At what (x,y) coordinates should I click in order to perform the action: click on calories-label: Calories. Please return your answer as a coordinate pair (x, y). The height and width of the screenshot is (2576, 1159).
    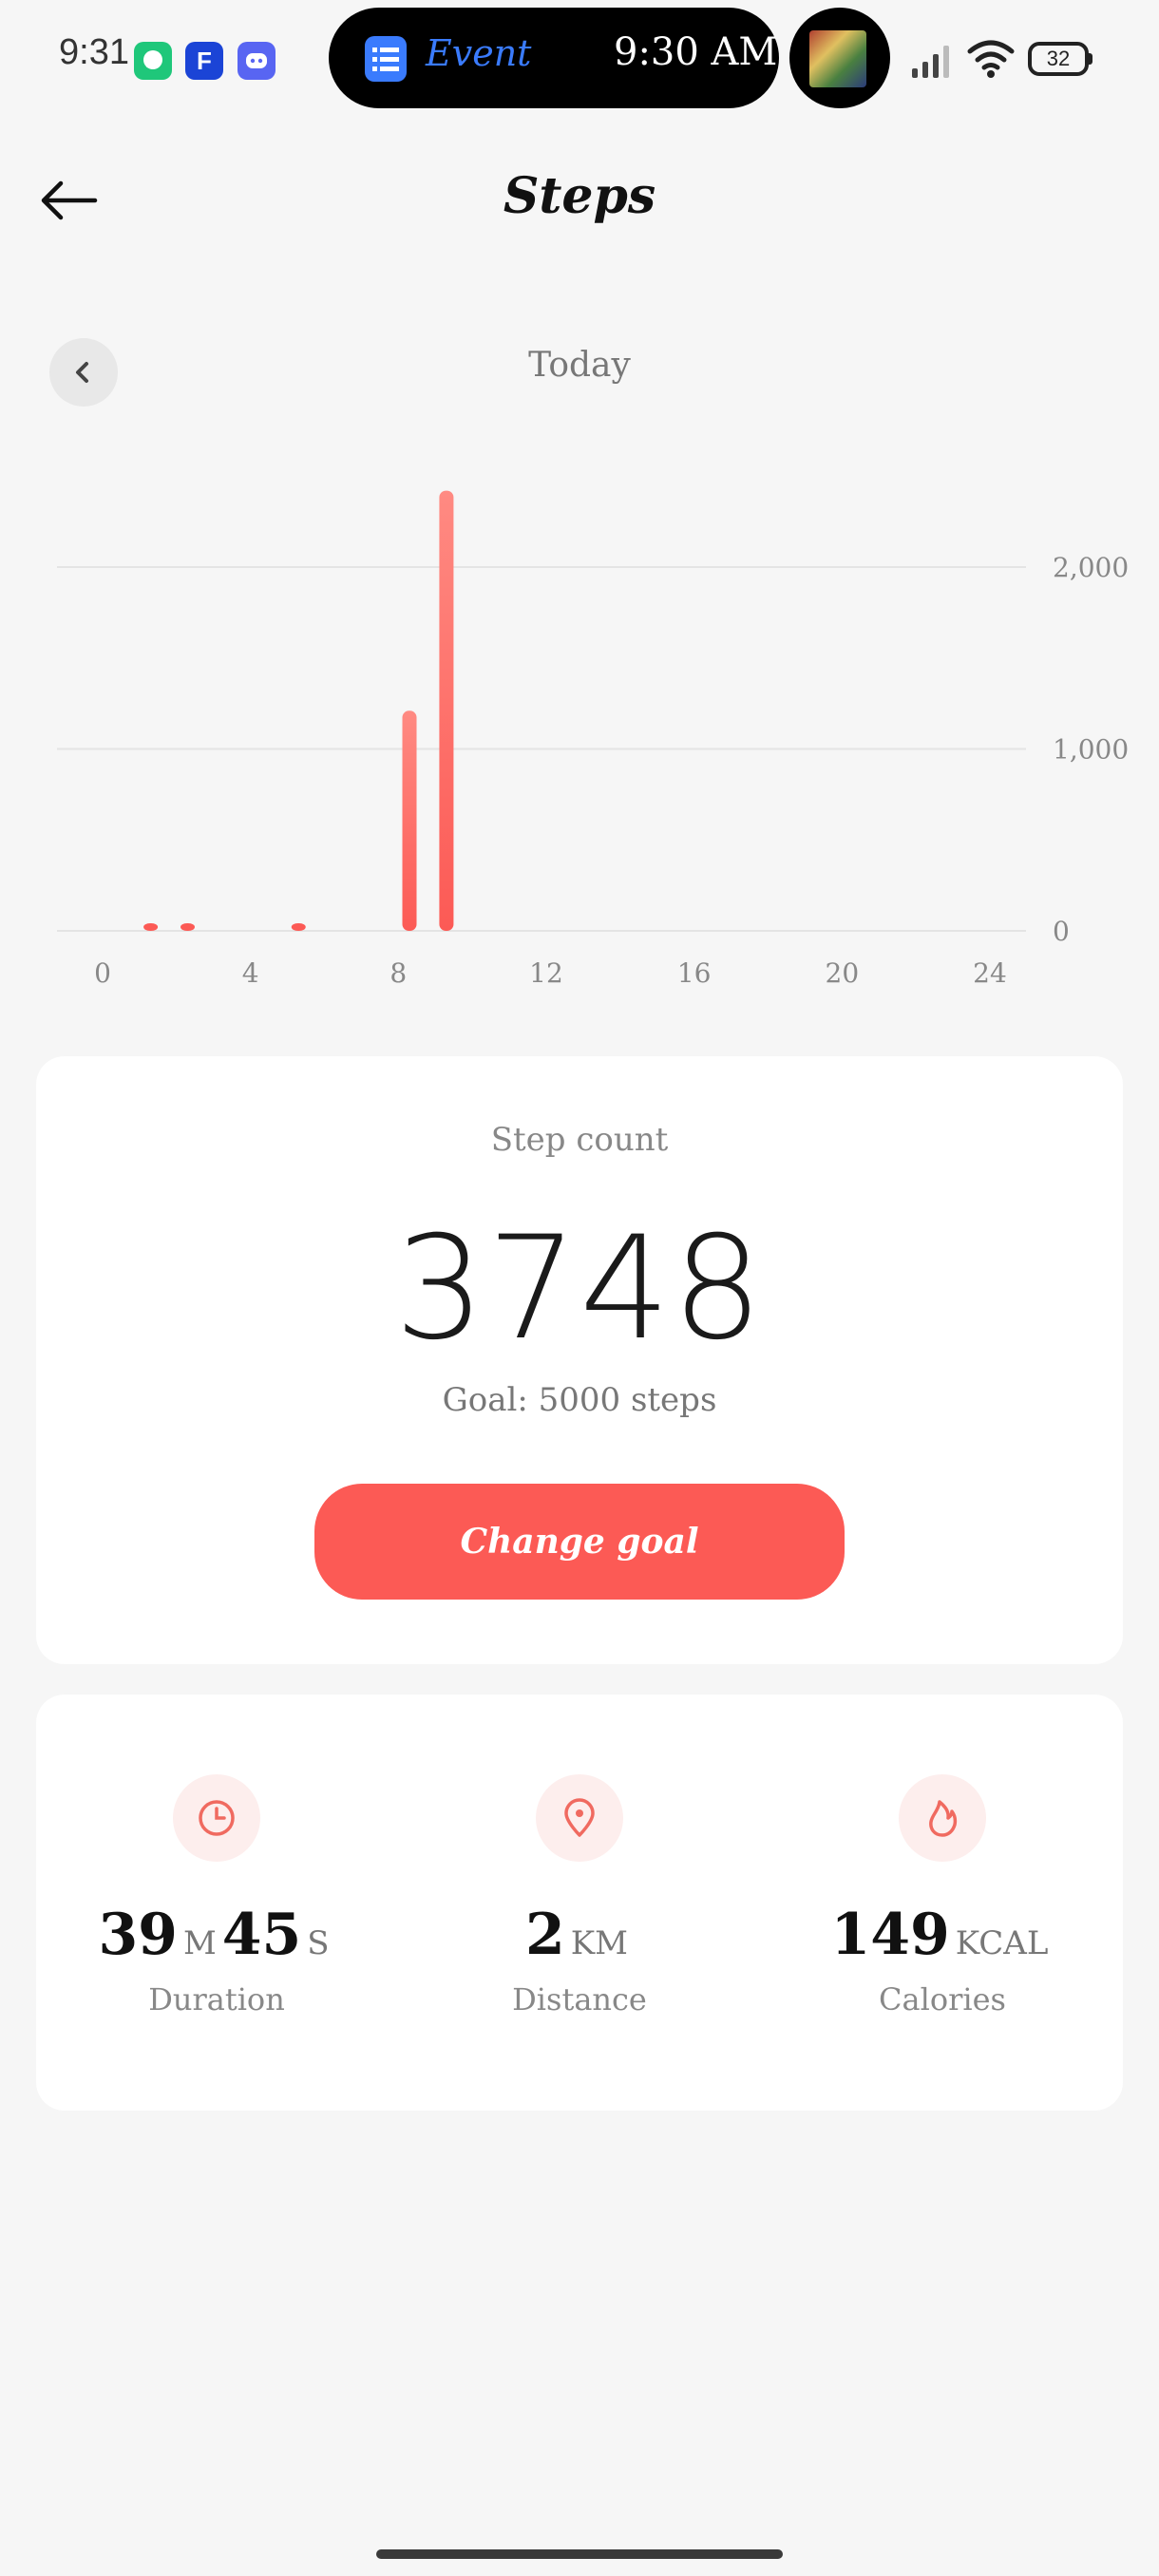
    Looking at the image, I should click on (942, 1999).